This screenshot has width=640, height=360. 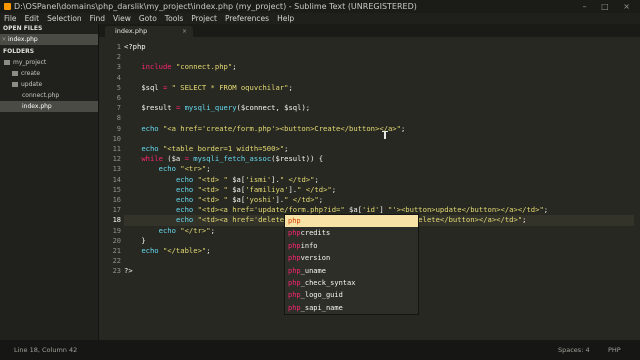 I want to click on tab-index-php: index.php ×, so click(x=149, y=31).